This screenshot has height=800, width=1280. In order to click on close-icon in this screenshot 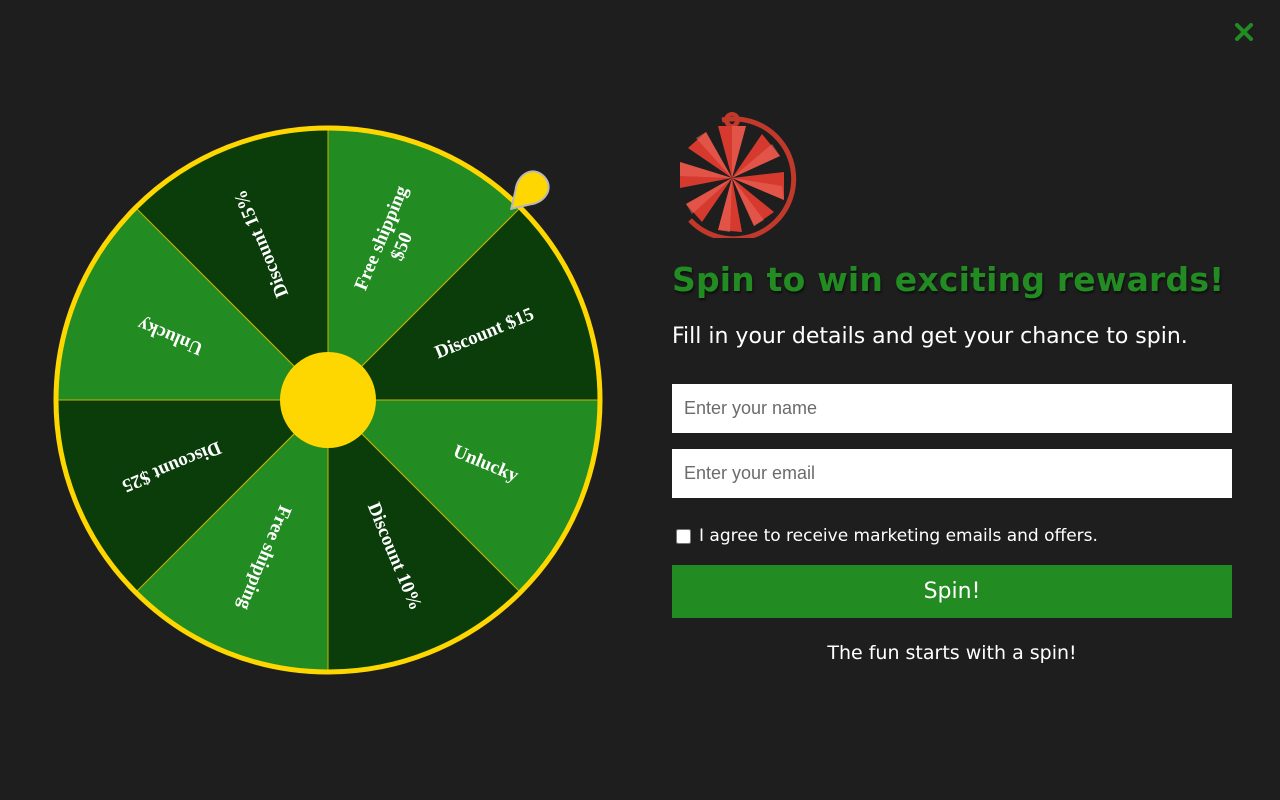, I will do `click(1244, 32)`.